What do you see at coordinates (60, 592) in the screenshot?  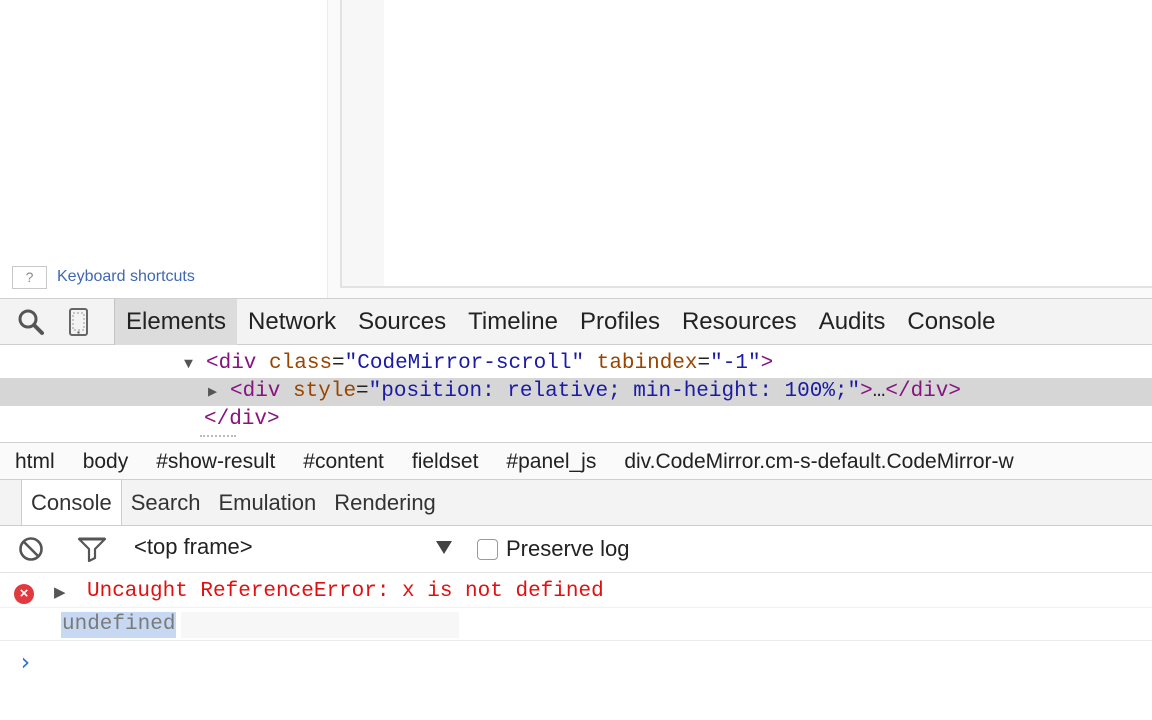 I see `expand-triangle-icon: ▶` at bounding box center [60, 592].